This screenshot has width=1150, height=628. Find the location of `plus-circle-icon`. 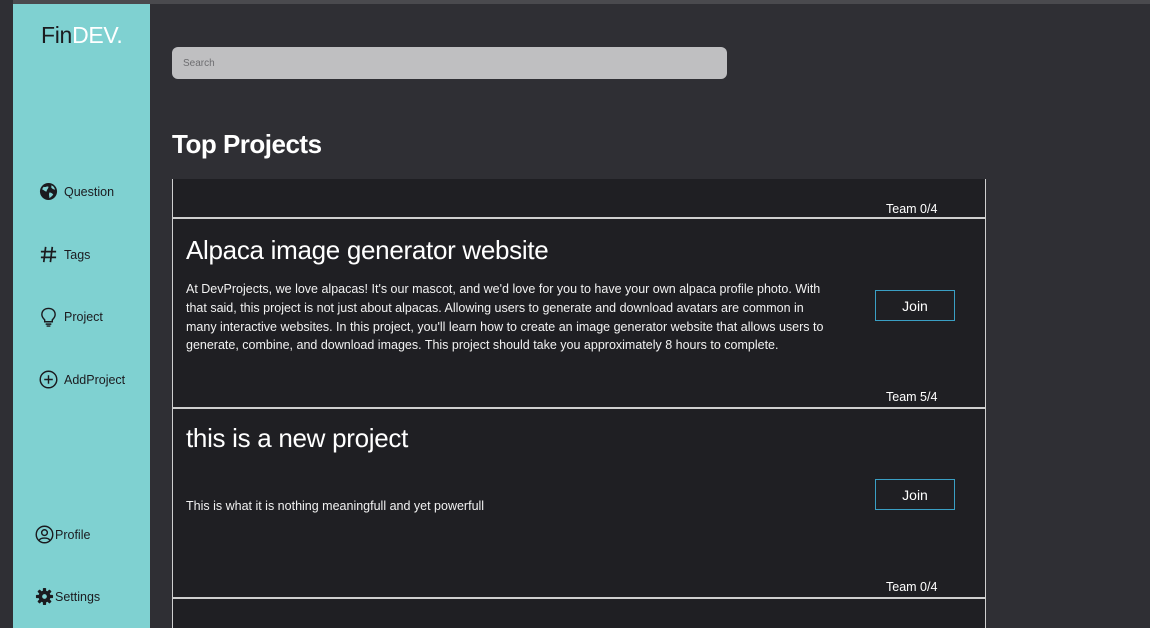

plus-circle-icon is located at coordinates (48, 379).